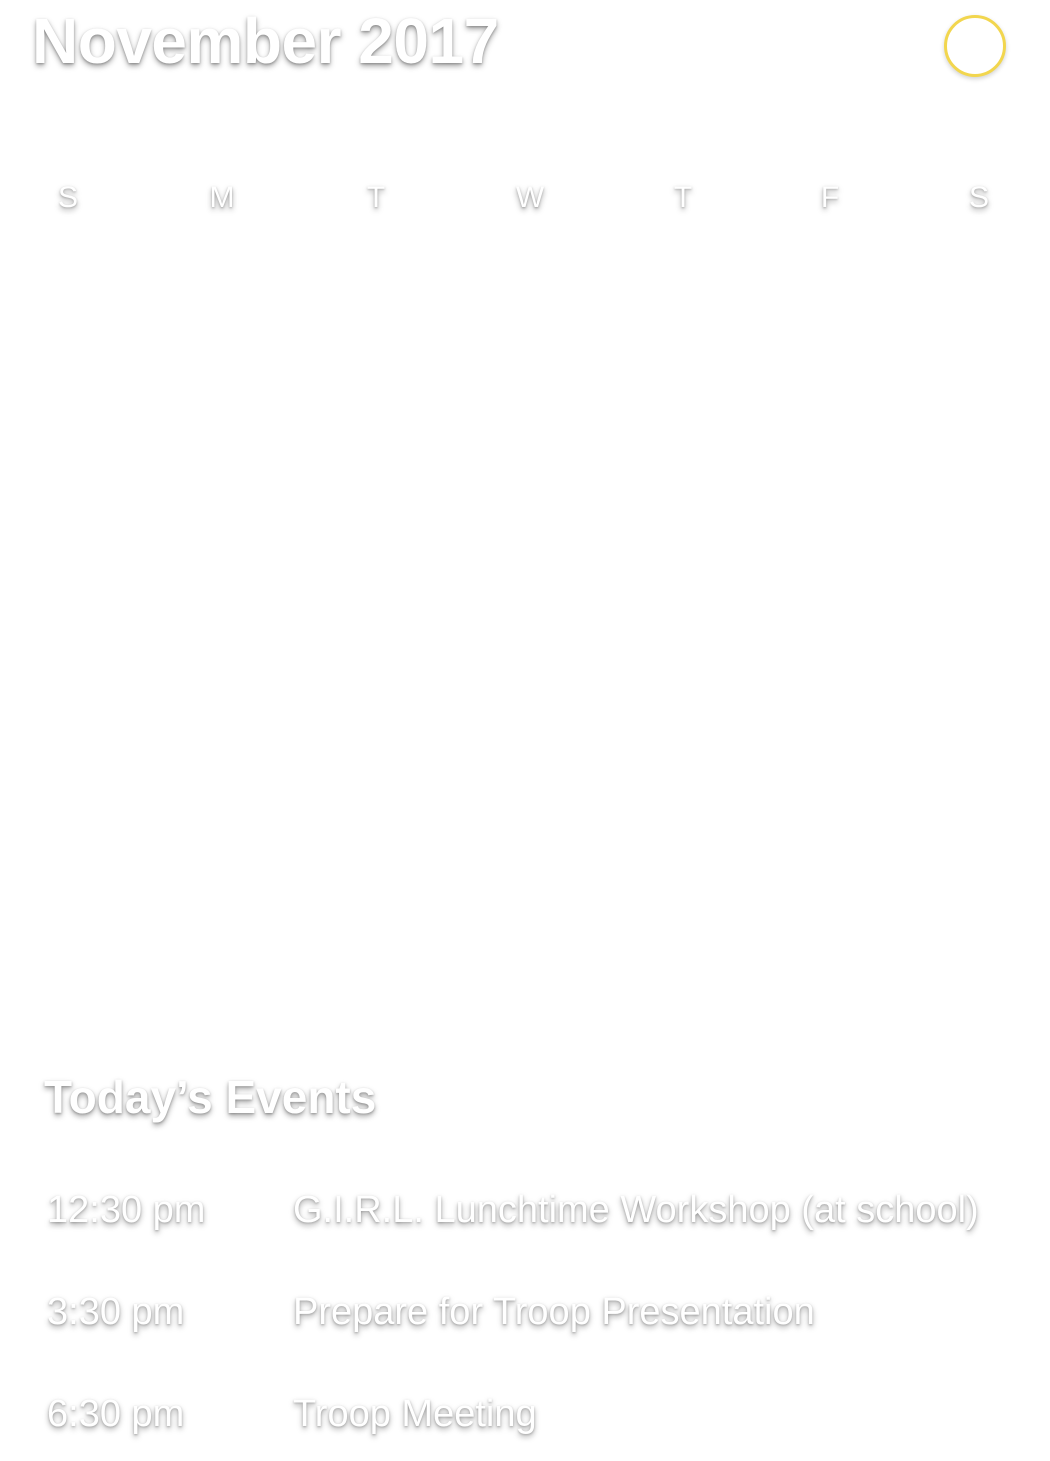  I want to click on event-title: G.I.R.L. Lunchtime Workshop (at school), so click(636, 1210).